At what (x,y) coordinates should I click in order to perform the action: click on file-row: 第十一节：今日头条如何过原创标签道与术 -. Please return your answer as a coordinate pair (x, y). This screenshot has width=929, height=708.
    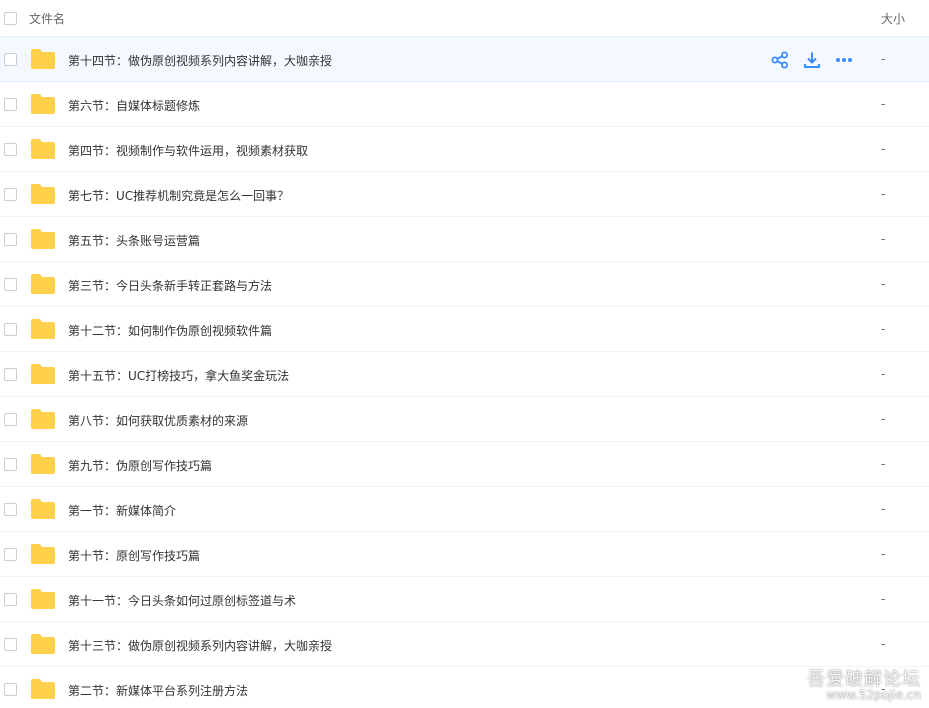
    Looking at the image, I should click on (464, 599).